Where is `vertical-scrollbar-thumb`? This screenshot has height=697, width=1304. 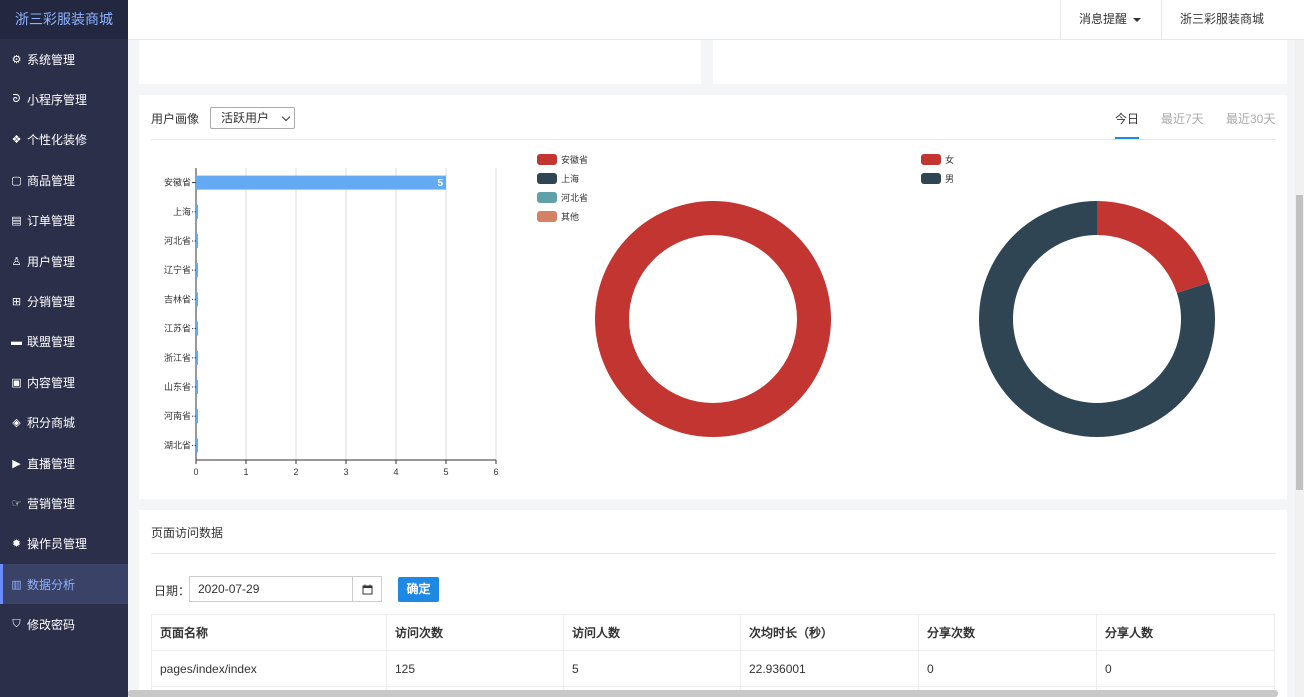
vertical-scrollbar-thumb is located at coordinates (1299, 342).